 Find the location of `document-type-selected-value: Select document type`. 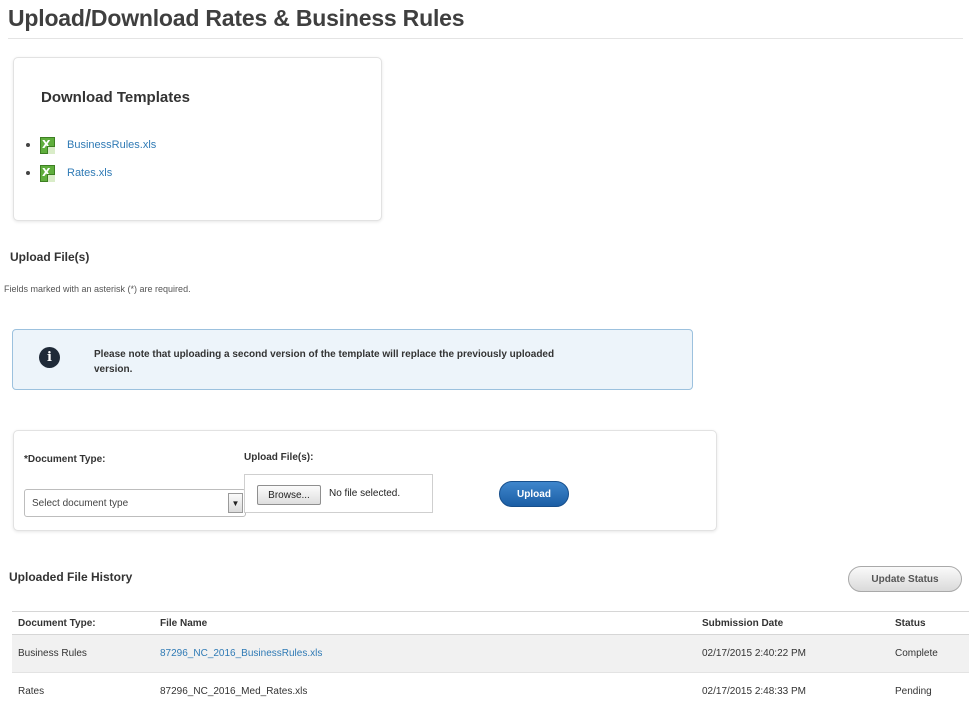

document-type-selected-value: Select document type is located at coordinates (80, 503).